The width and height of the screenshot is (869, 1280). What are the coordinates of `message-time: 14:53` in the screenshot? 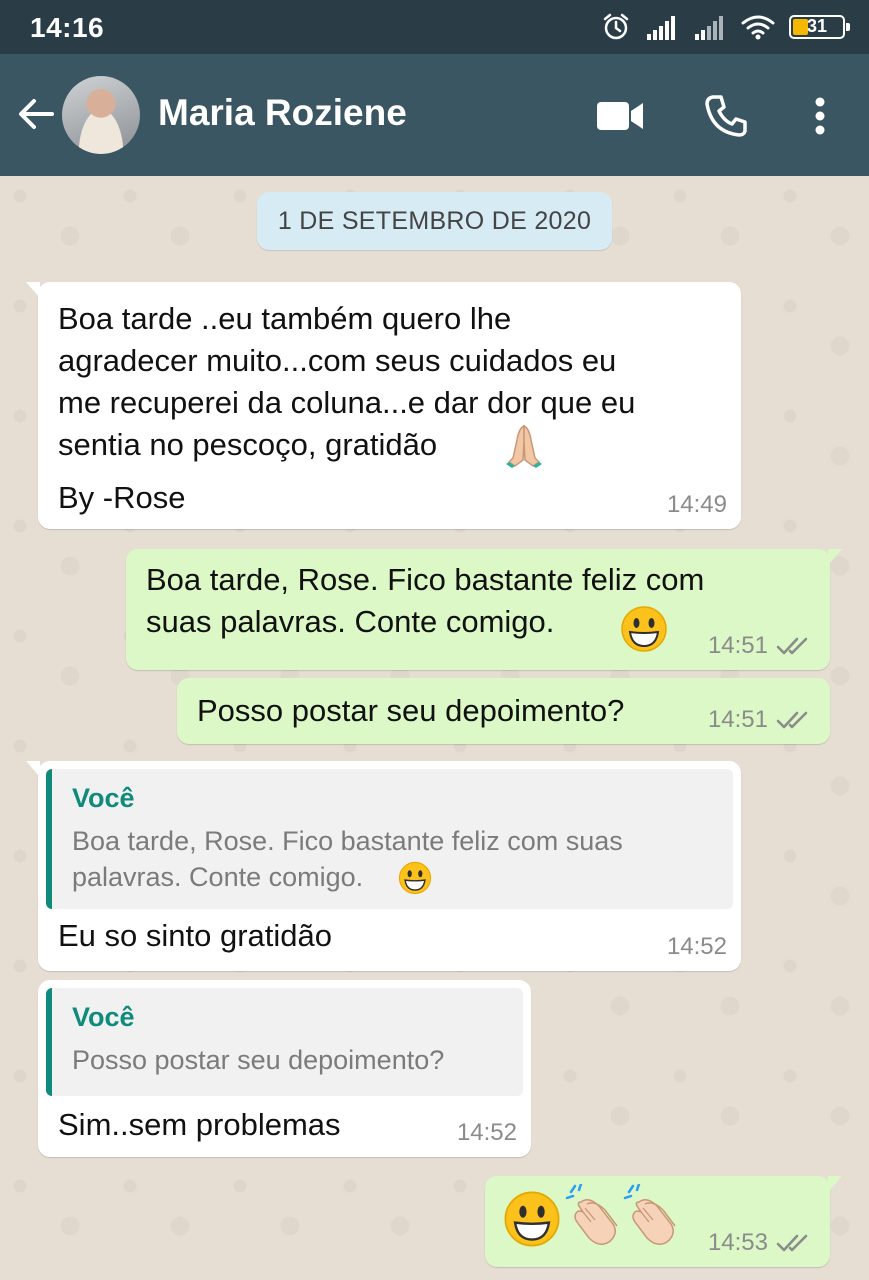 It's located at (737, 1242).